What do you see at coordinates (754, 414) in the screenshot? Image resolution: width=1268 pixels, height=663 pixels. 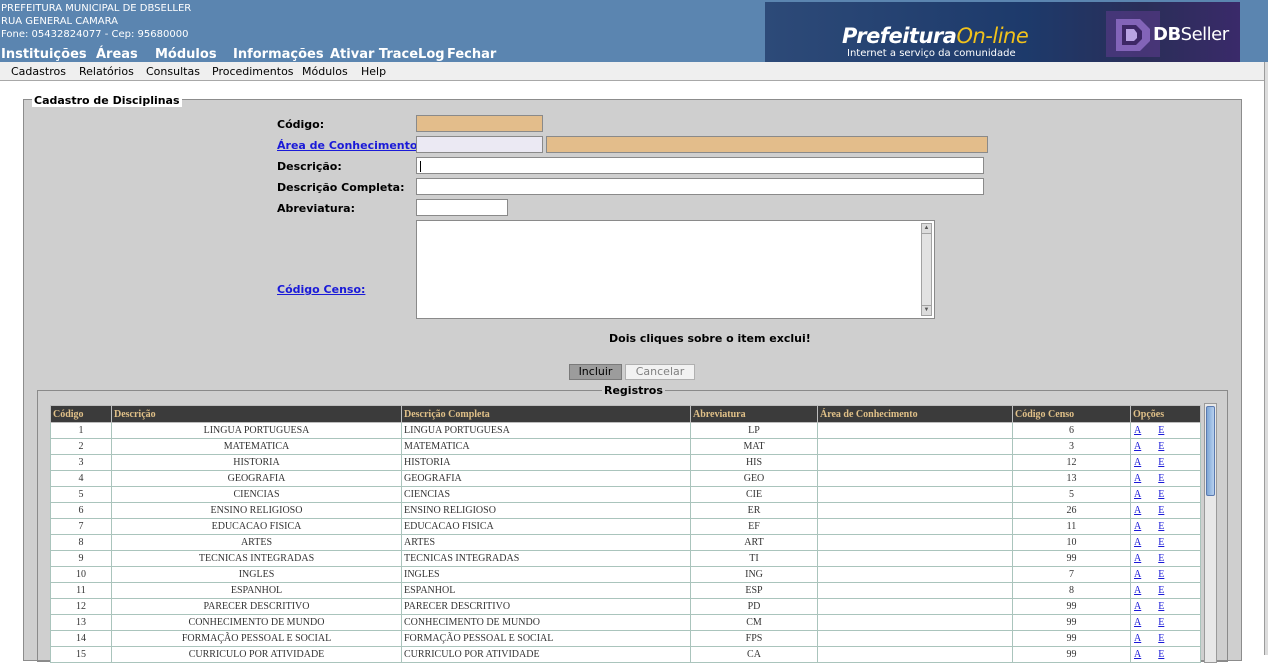 I see `col-abreviatura: Abreviatura` at bounding box center [754, 414].